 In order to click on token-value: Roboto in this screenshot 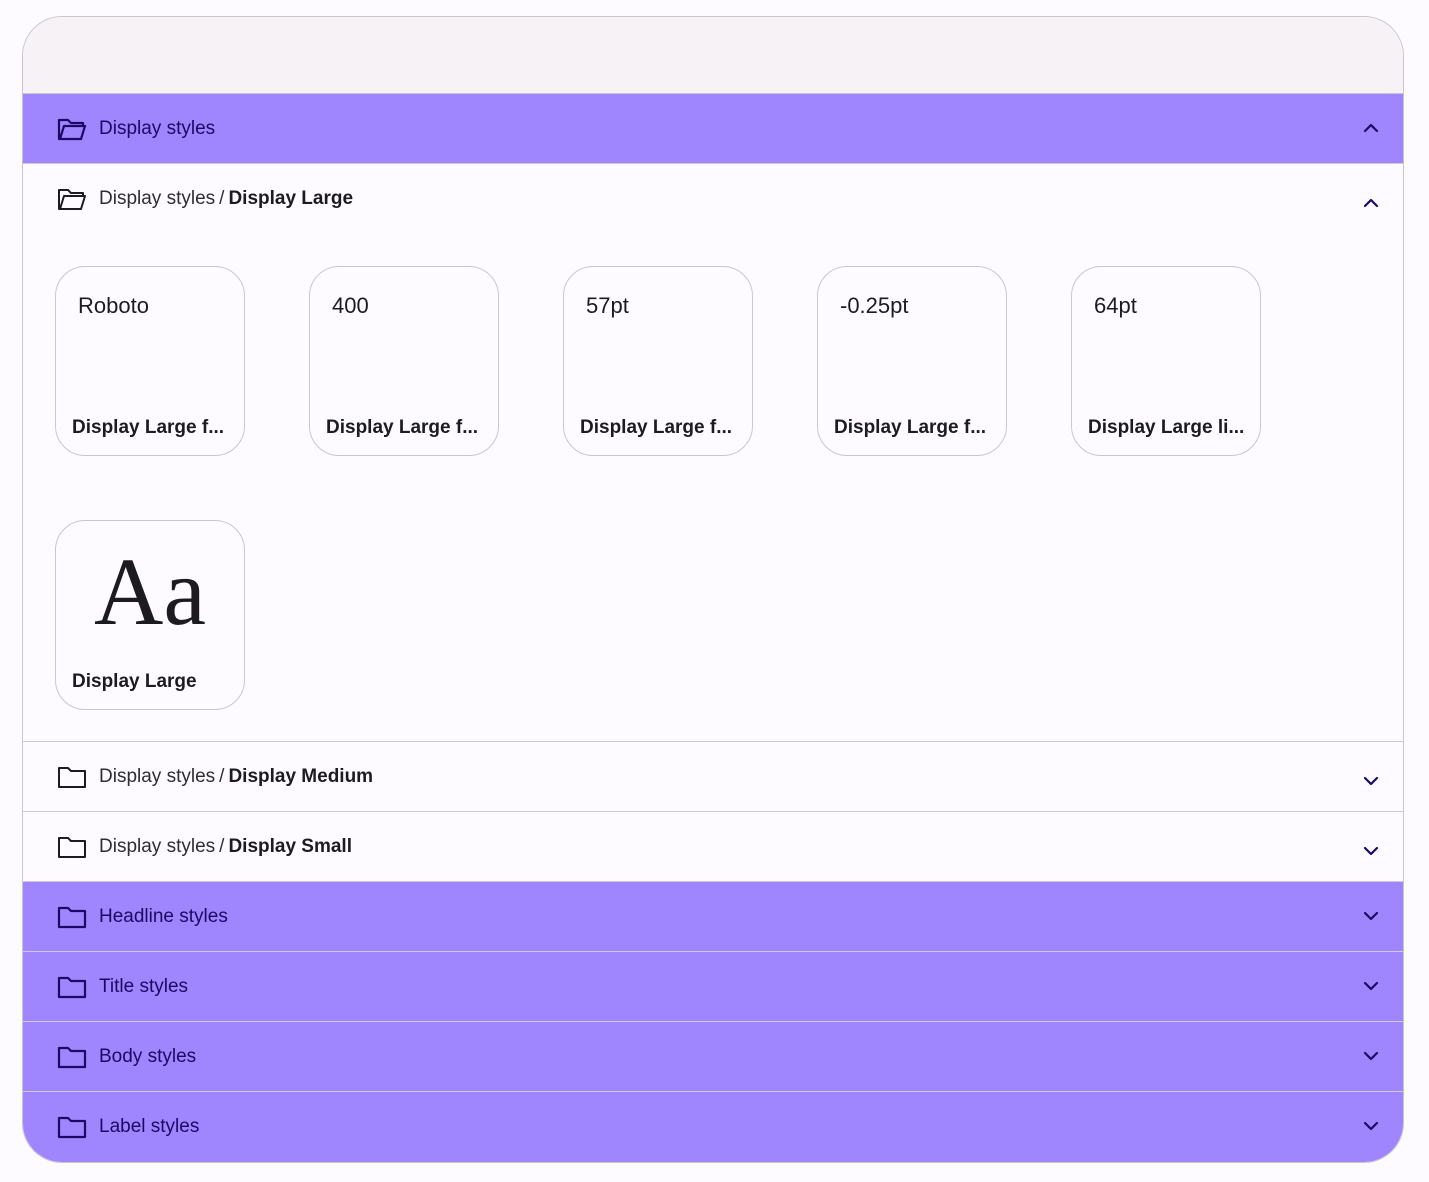, I will do `click(113, 305)`.